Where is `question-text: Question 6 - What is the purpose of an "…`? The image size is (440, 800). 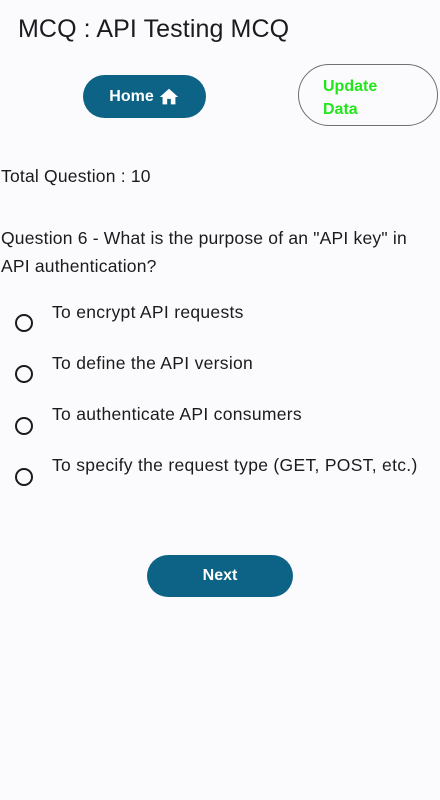
question-text: Question 6 - What is the purpose of an "… is located at coordinates (204, 252).